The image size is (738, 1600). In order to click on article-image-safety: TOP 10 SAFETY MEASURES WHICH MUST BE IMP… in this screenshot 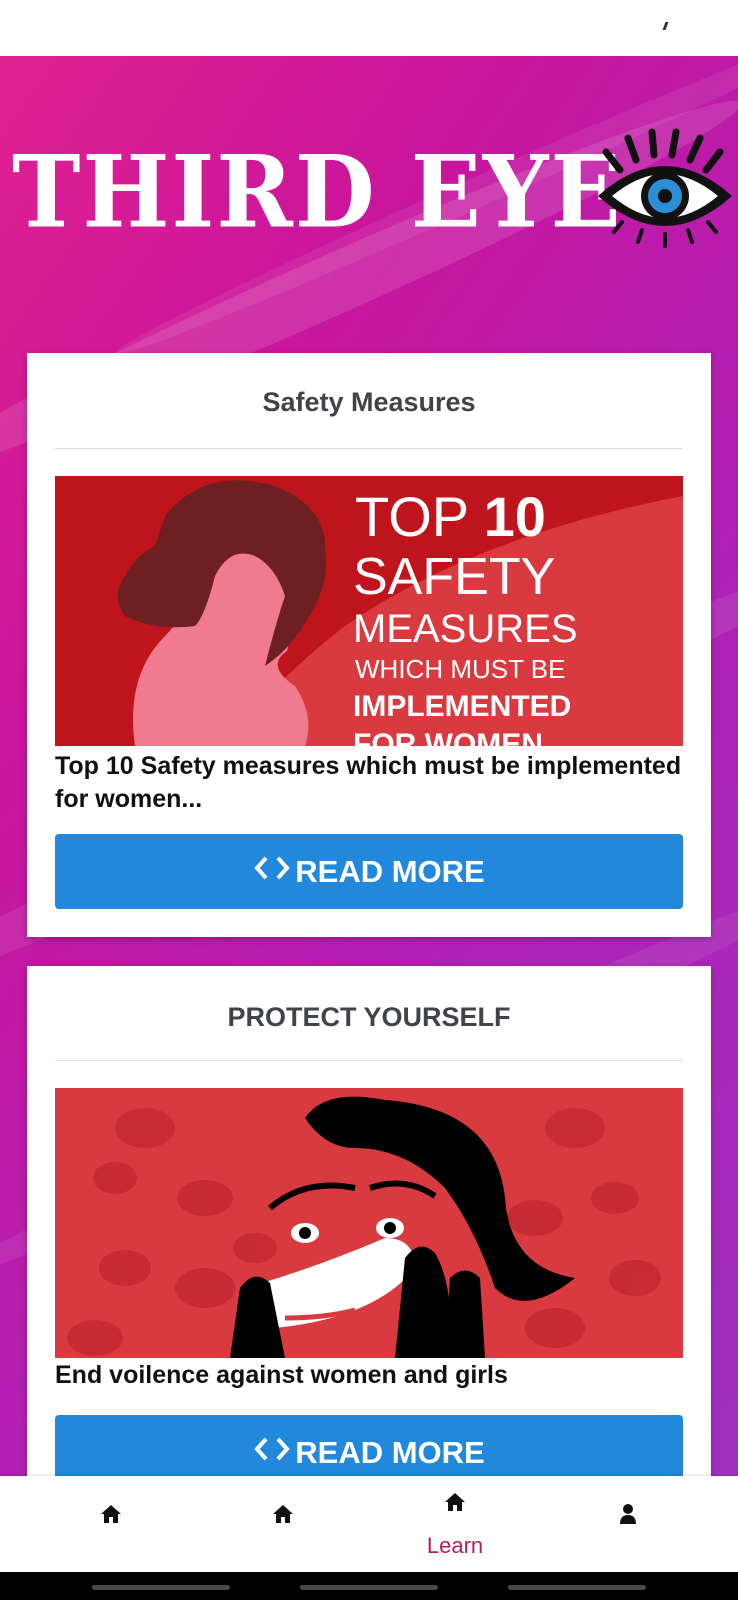, I will do `click(369, 611)`.